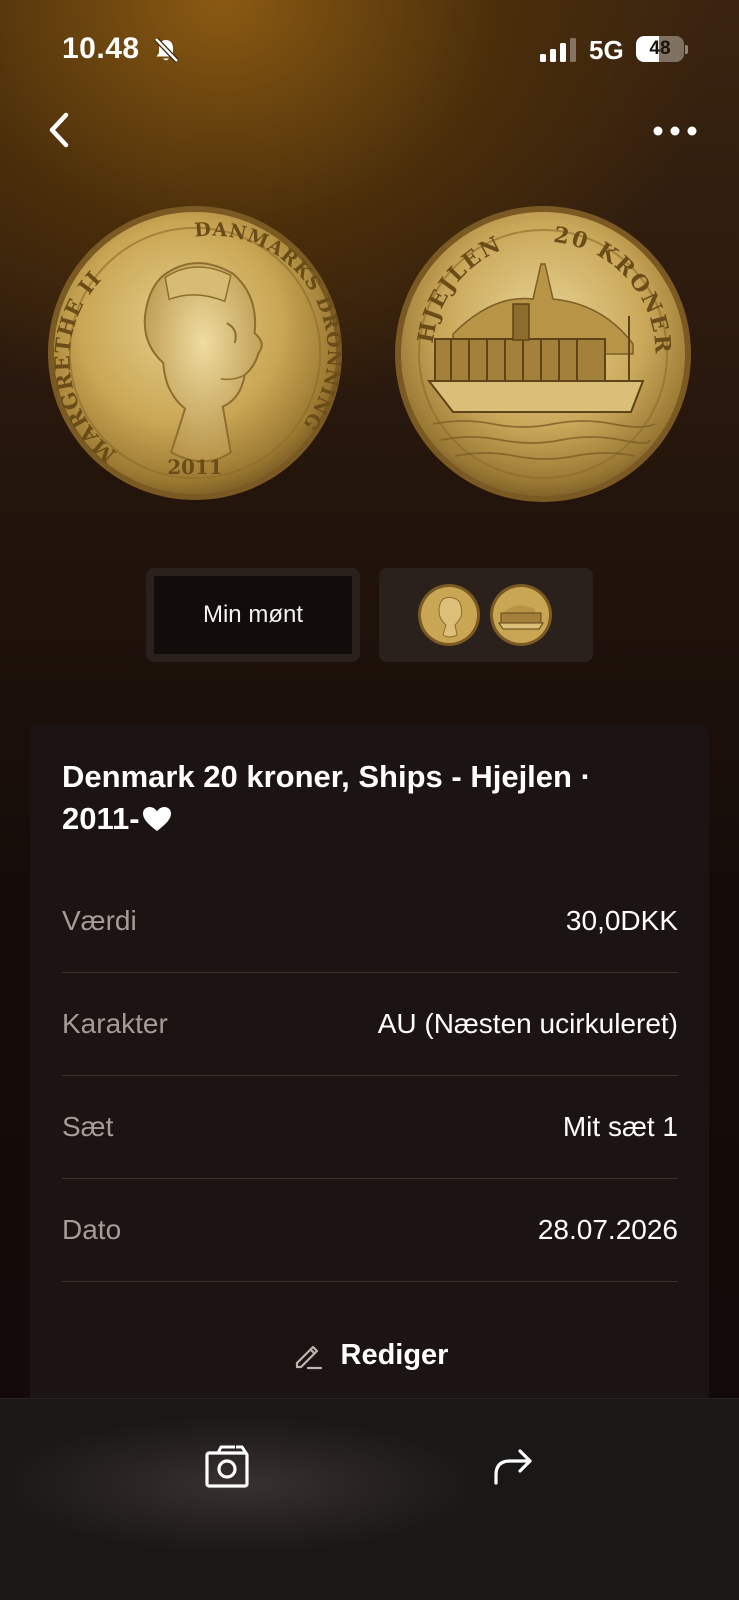 This screenshot has width=739, height=1600. I want to click on bell-off-icon, so click(166, 50).